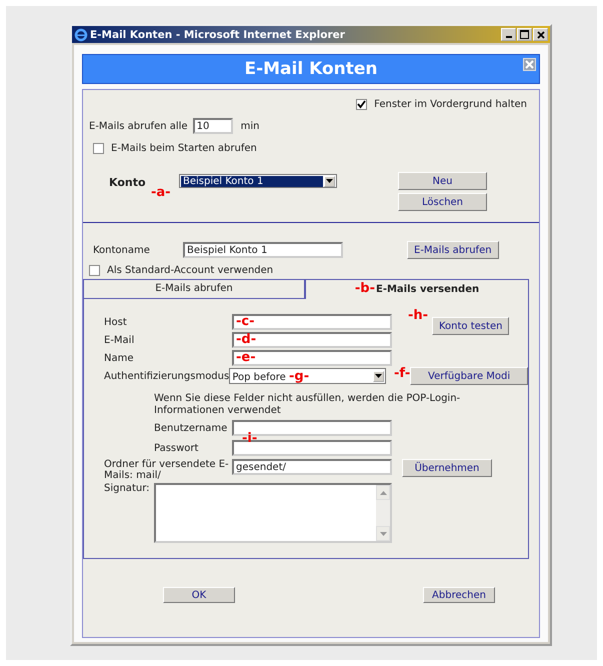 The image size is (603, 666). What do you see at coordinates (128, 182) in the screenshot?
I see `account-label: Konto` at bounding box center [128, 182].